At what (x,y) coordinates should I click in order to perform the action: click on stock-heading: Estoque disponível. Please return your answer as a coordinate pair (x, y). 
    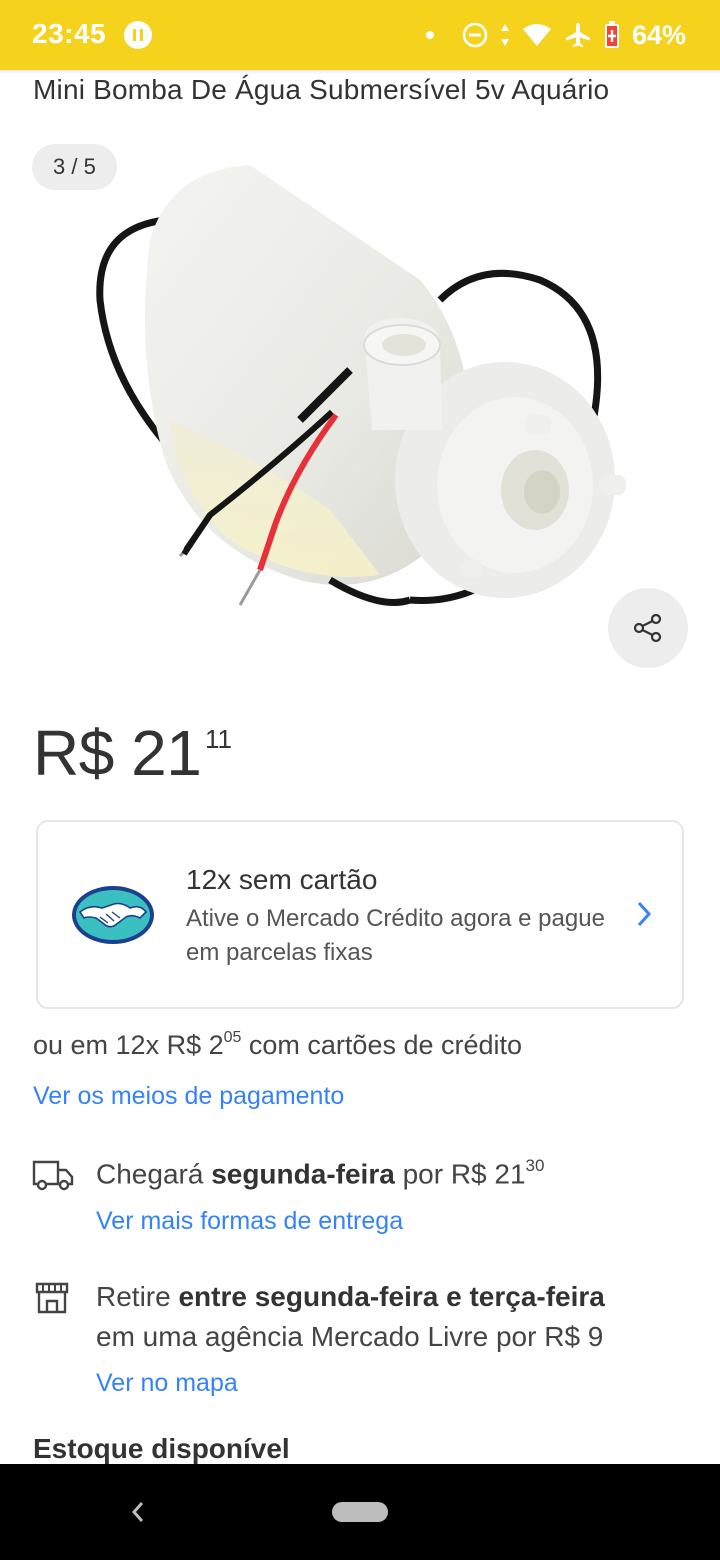
    Looking at the image, I should click on (161, 1448).